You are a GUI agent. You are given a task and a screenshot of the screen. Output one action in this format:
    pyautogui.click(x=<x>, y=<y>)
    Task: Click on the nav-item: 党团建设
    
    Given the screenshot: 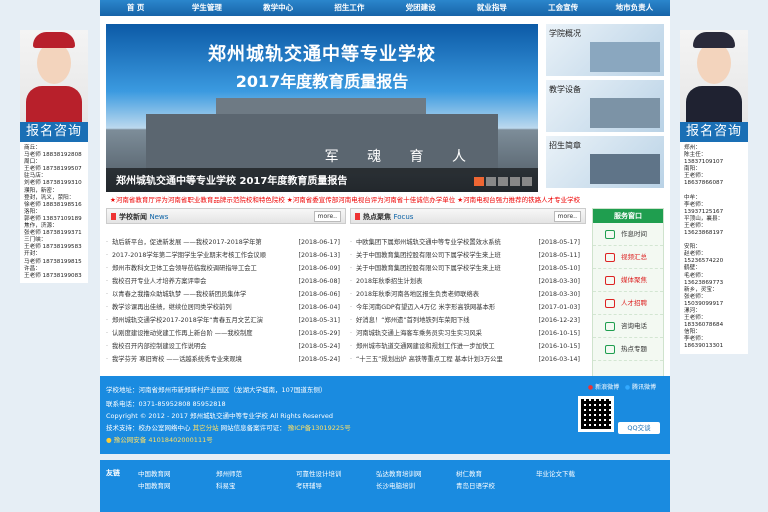 What is the action you would take?
    pyautogui.click(x=420, y=8)
    